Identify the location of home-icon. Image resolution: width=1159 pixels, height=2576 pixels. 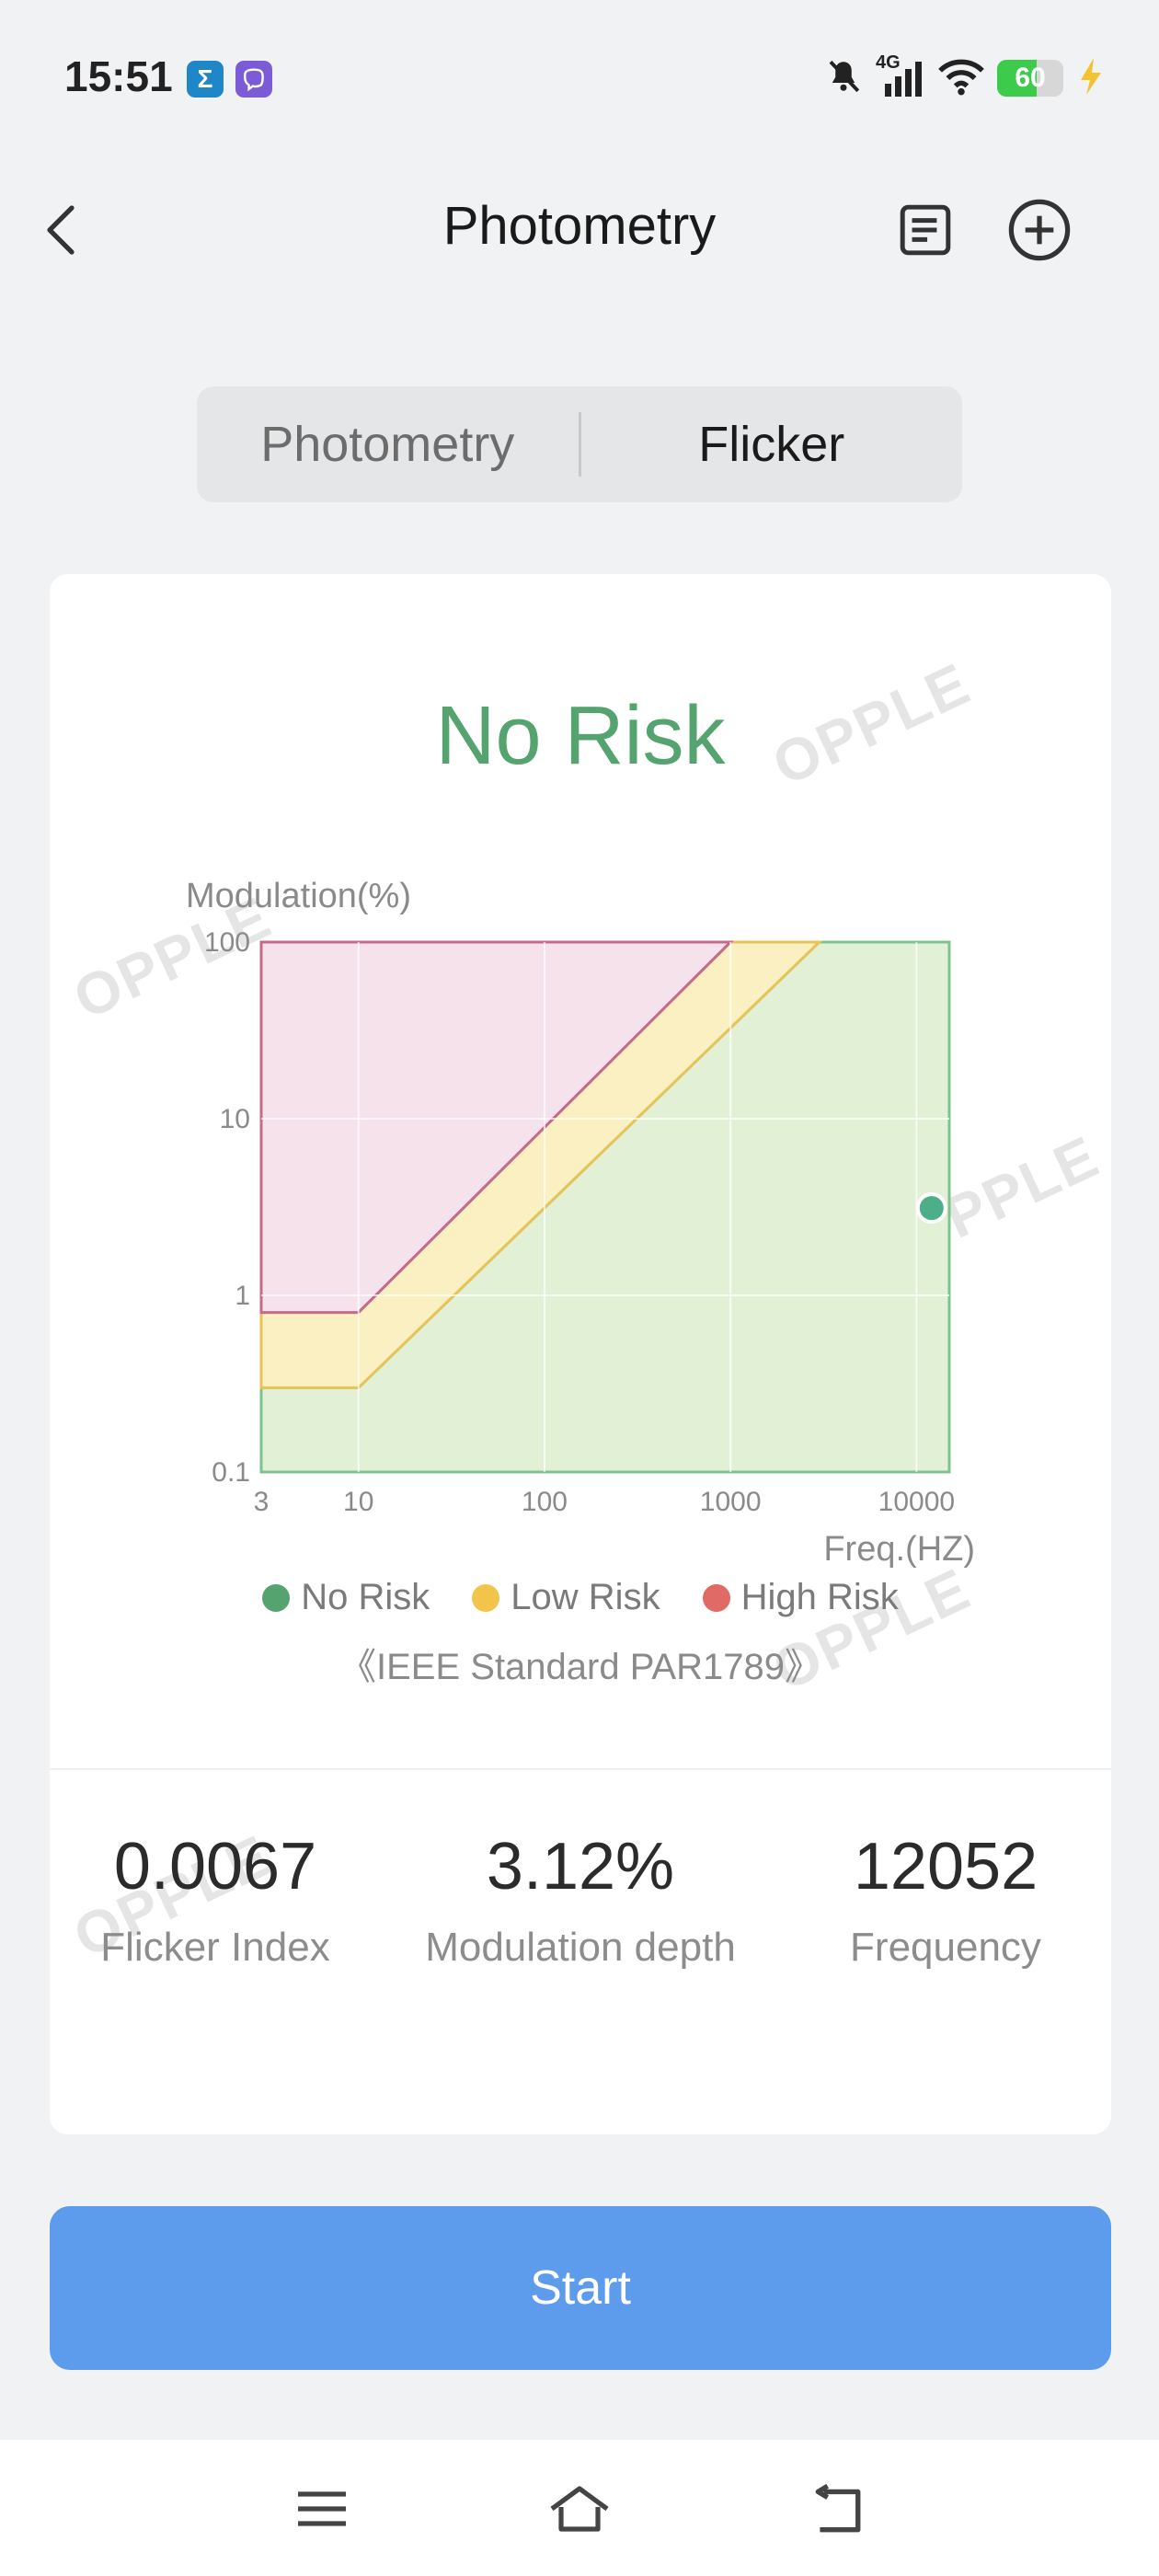
(579, 2509).